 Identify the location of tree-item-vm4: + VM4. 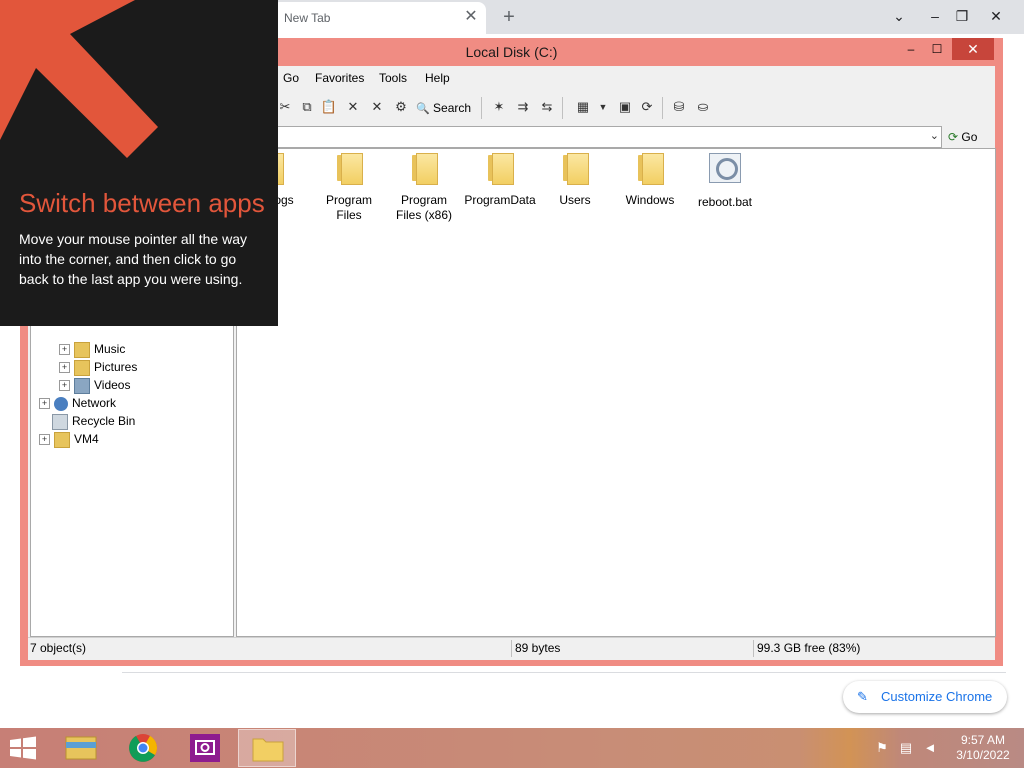
(69, 439).